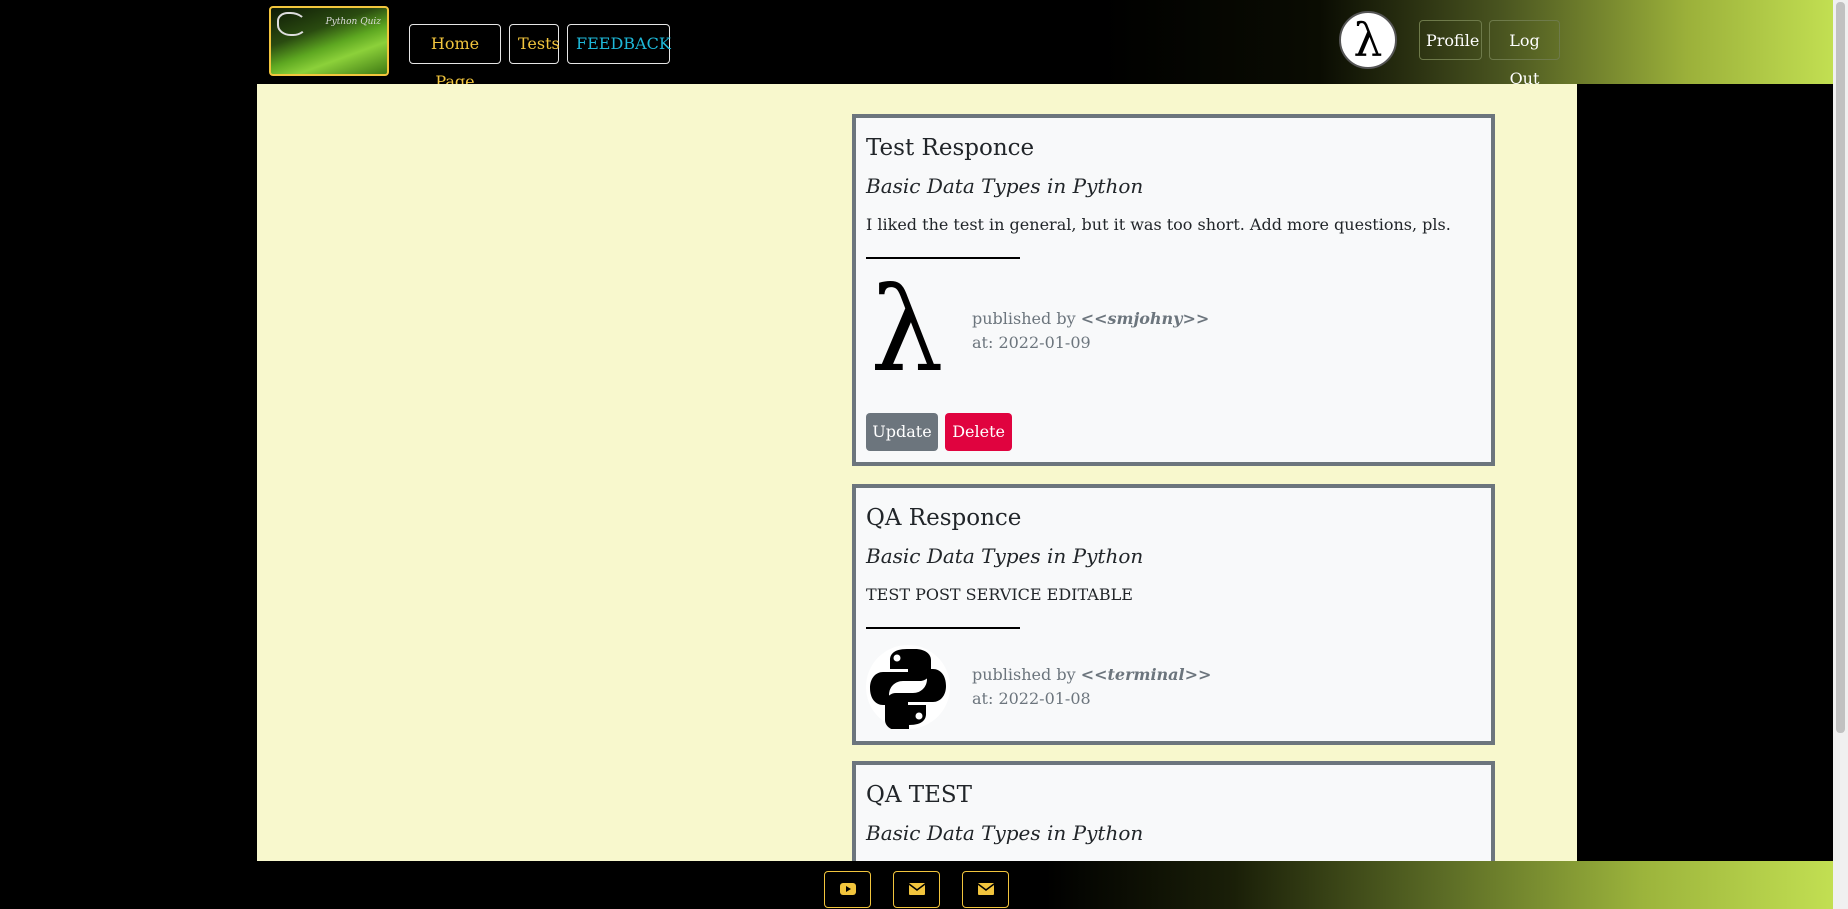  I want to click on card-actions: Update Delete, so click(1173, 431).